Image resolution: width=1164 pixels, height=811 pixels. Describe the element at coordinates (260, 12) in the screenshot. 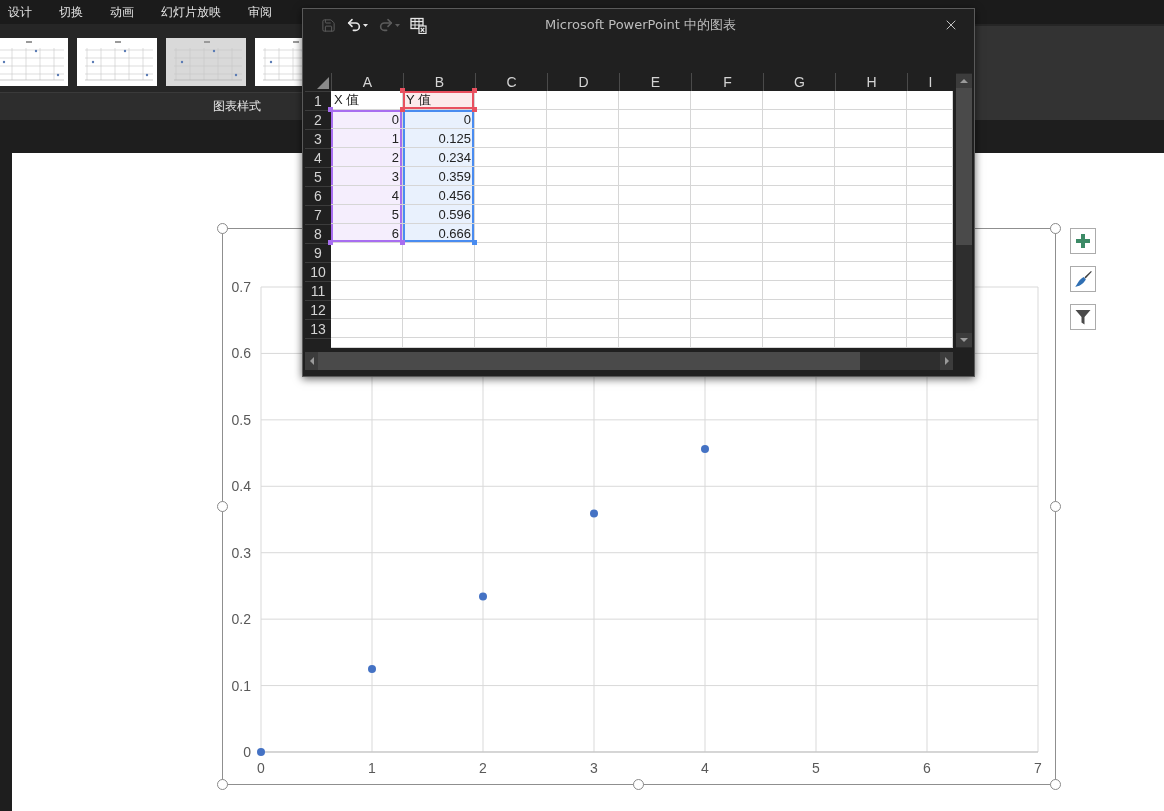

I see `menu-tab: 审阅` at that location.